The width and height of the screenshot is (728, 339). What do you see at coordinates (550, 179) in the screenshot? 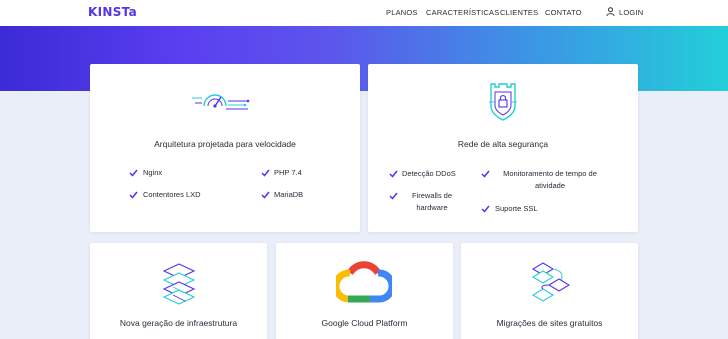
I see `feature-item: Monitoramento de tempo de atividade` at bounding box center [550, 179].